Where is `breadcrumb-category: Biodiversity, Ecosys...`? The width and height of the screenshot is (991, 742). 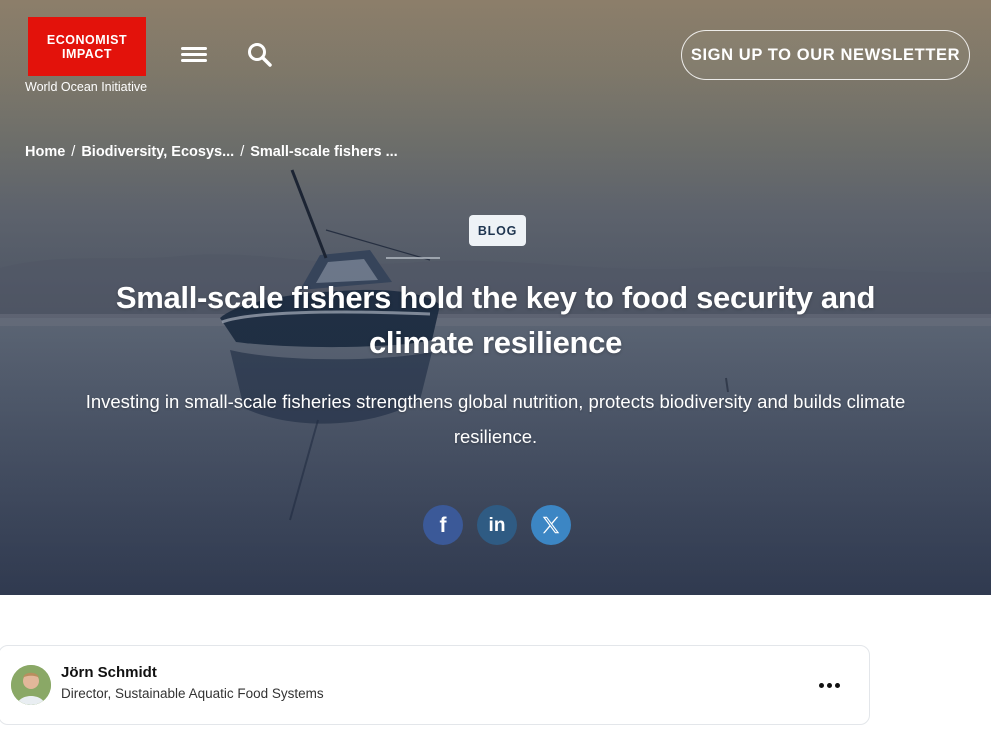
breadcrumb-category: Biodiversity, Ecosys... is located at coordinates (157, 152).